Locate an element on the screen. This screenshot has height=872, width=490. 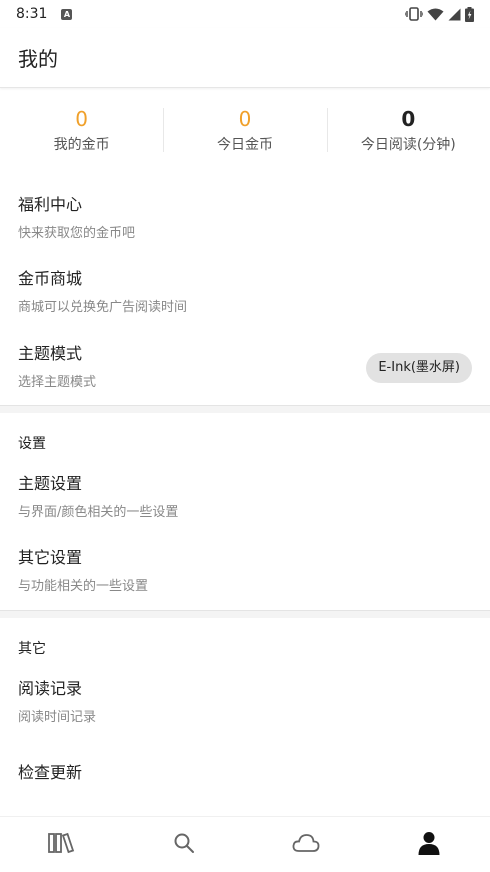
bottom-nav is located at coordinates (245, 844).